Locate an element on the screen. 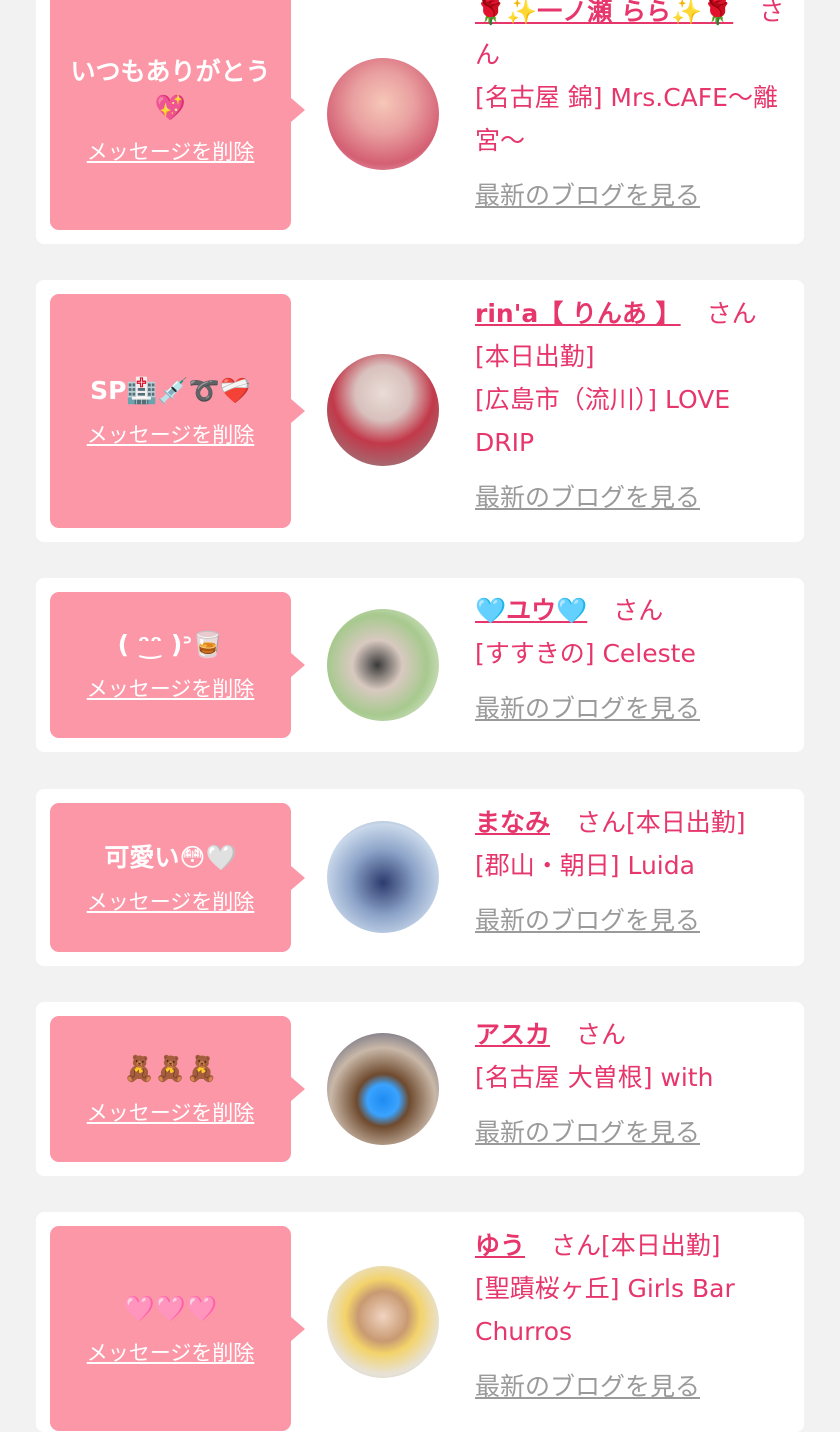  cast-info: アスカ さん [名古屋 大曽根] with 最新のブログを見る is located at coordinates (635, 1083).